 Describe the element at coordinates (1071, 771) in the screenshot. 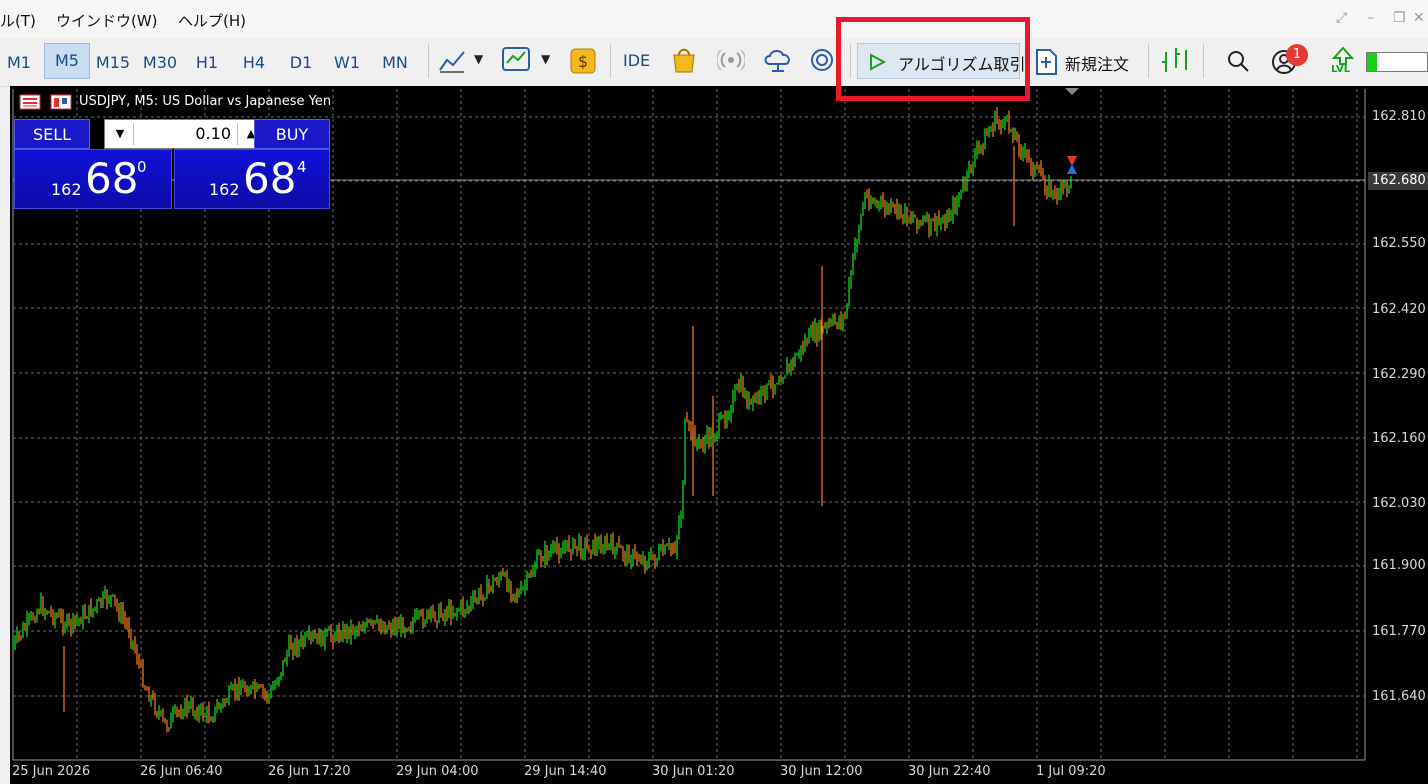

I see `time-tick-label: 1 Jul 09:20` at that location.